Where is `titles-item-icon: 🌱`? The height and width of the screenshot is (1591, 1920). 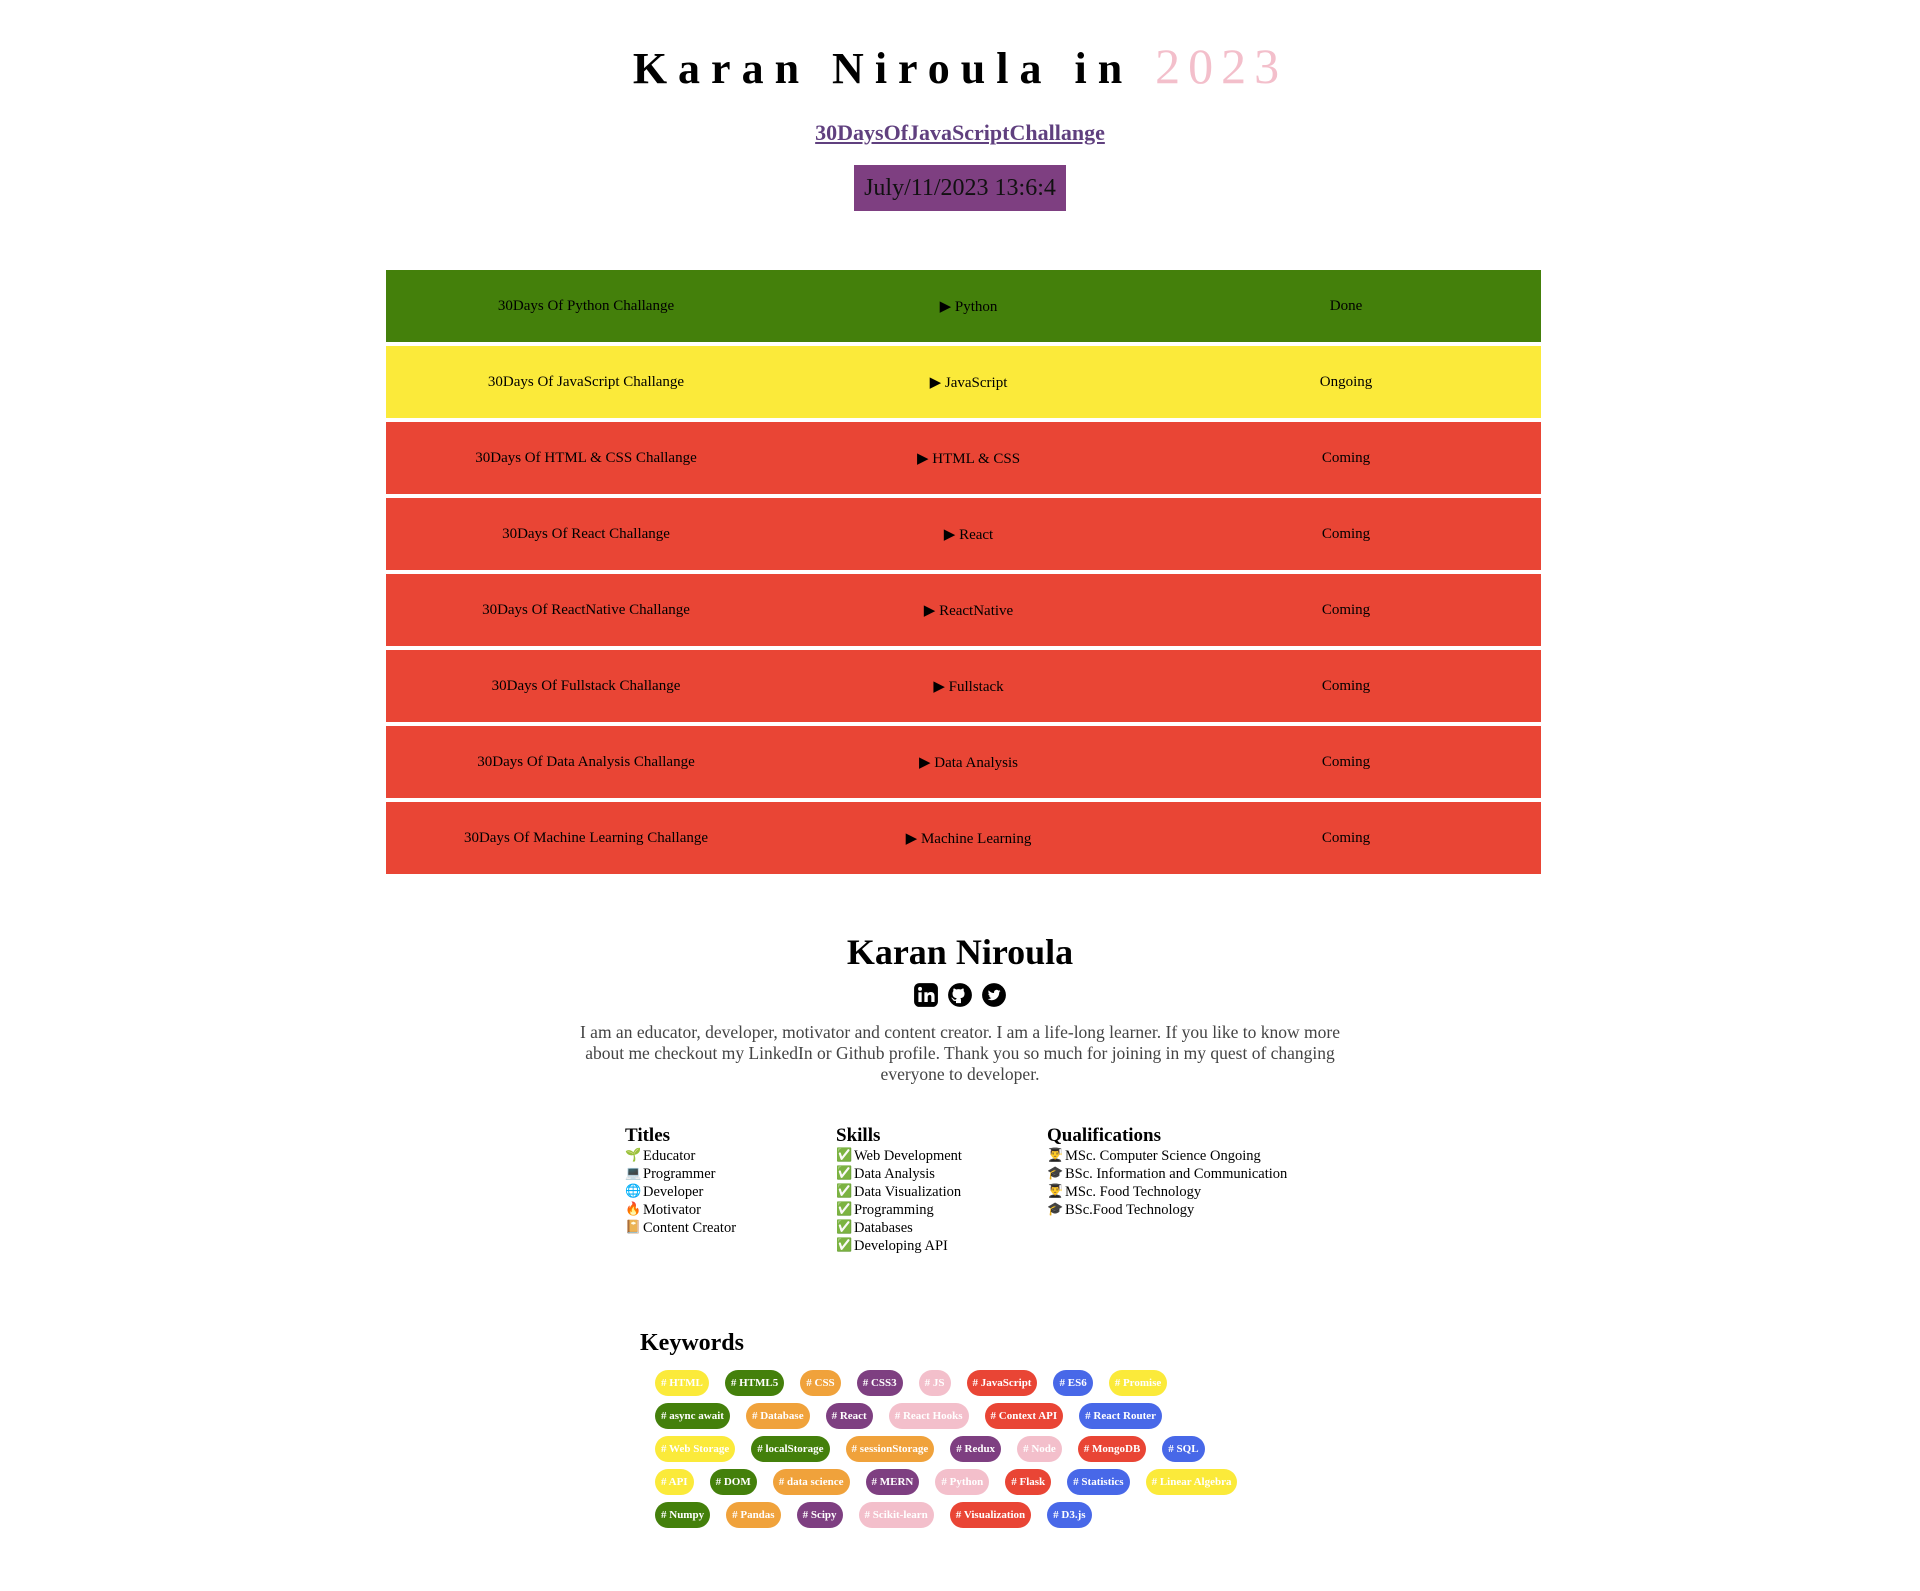 titles-item-icon: 🌱 is located at coordinates (633, 1155).